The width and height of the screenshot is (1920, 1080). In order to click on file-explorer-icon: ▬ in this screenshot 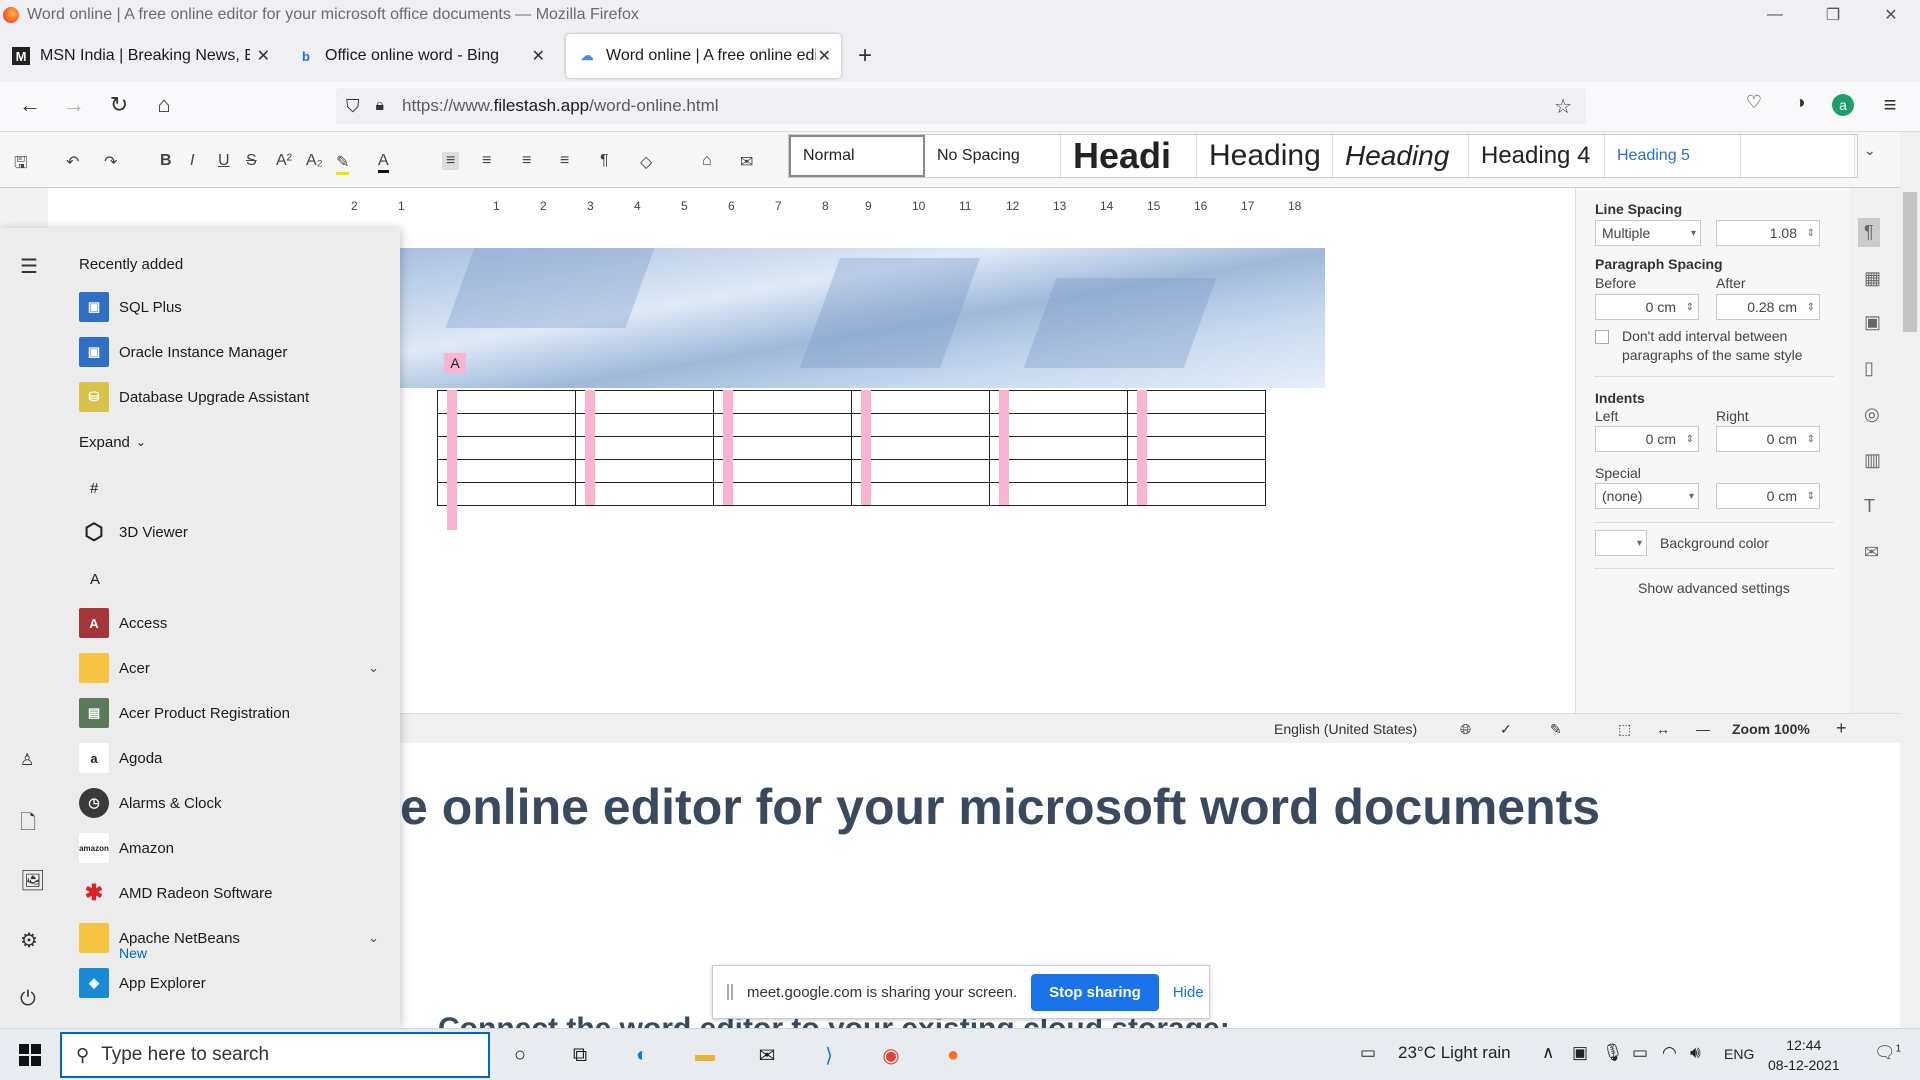, I will do `click(705, 1055)`.